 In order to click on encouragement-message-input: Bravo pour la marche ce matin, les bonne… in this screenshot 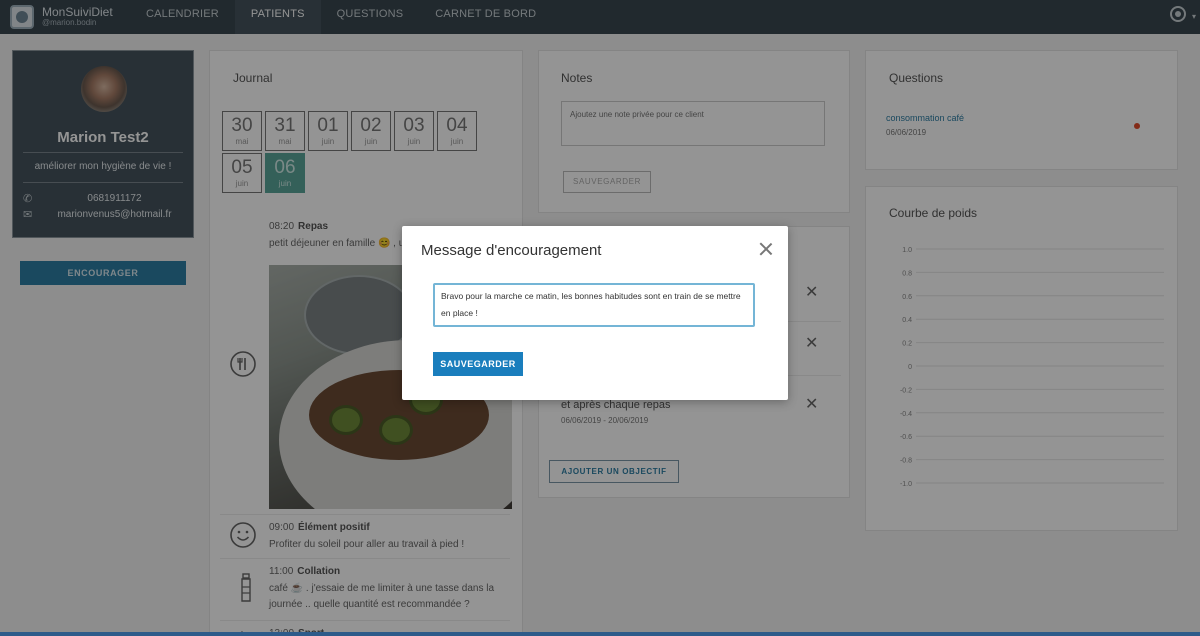, I will do `click(594, 305)`.